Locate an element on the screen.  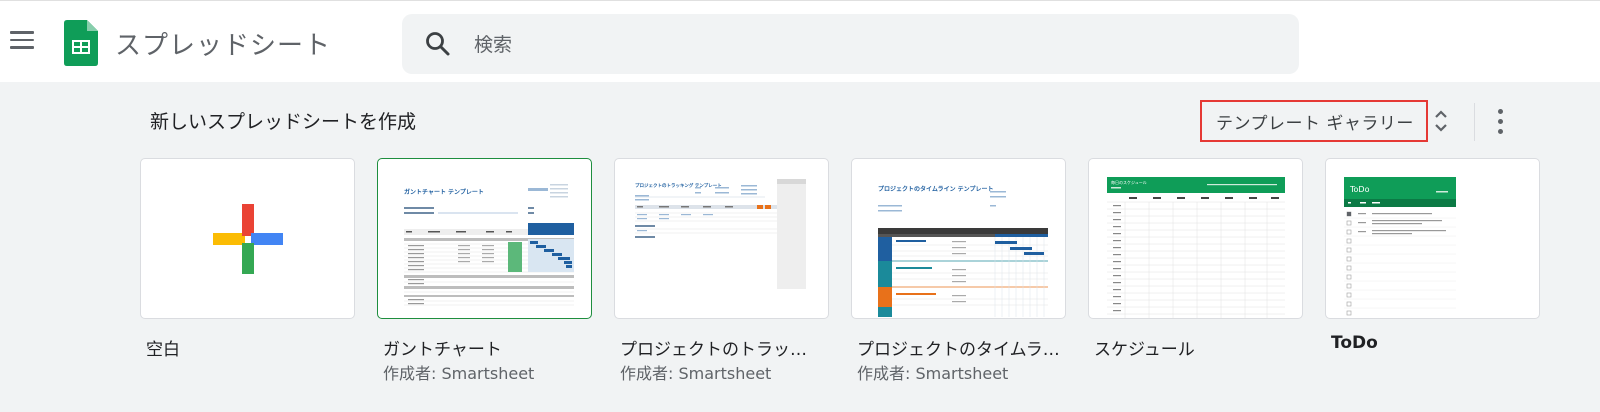
template-gallery-label: テンプレート ギャラリー is located at coordinates (1315, 123).